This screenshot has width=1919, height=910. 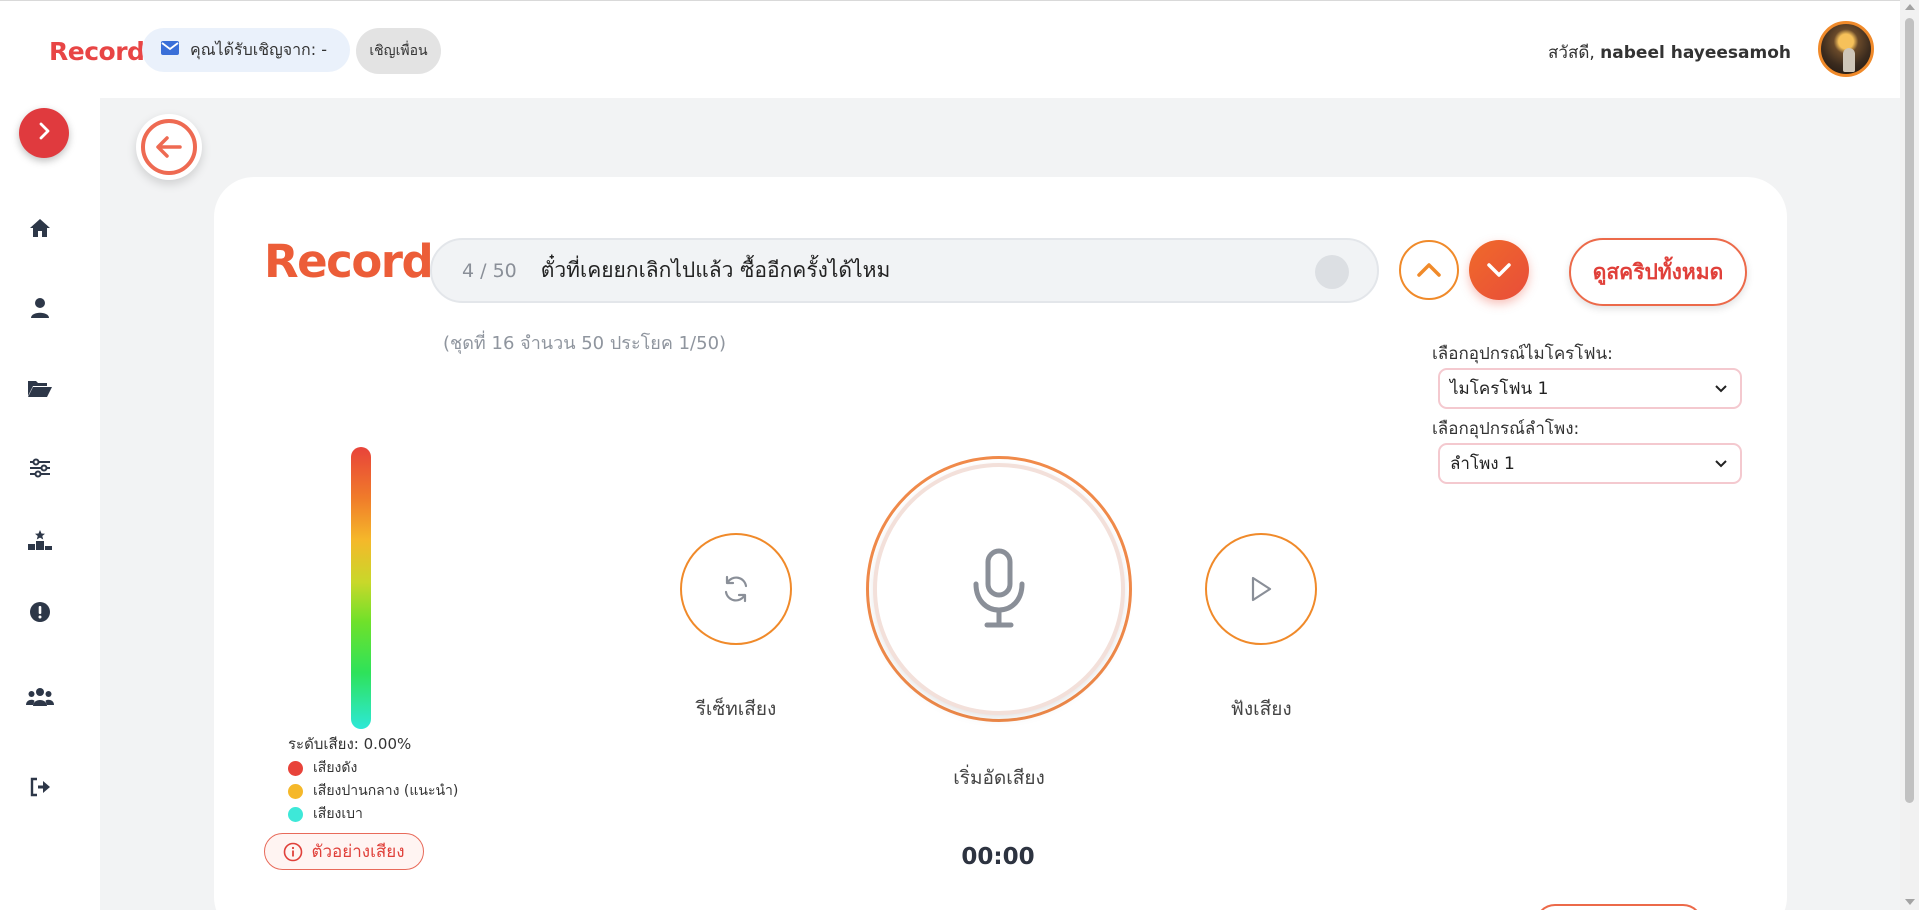 I want to click on sidebar-item-settings, so click(x=40, y=468).